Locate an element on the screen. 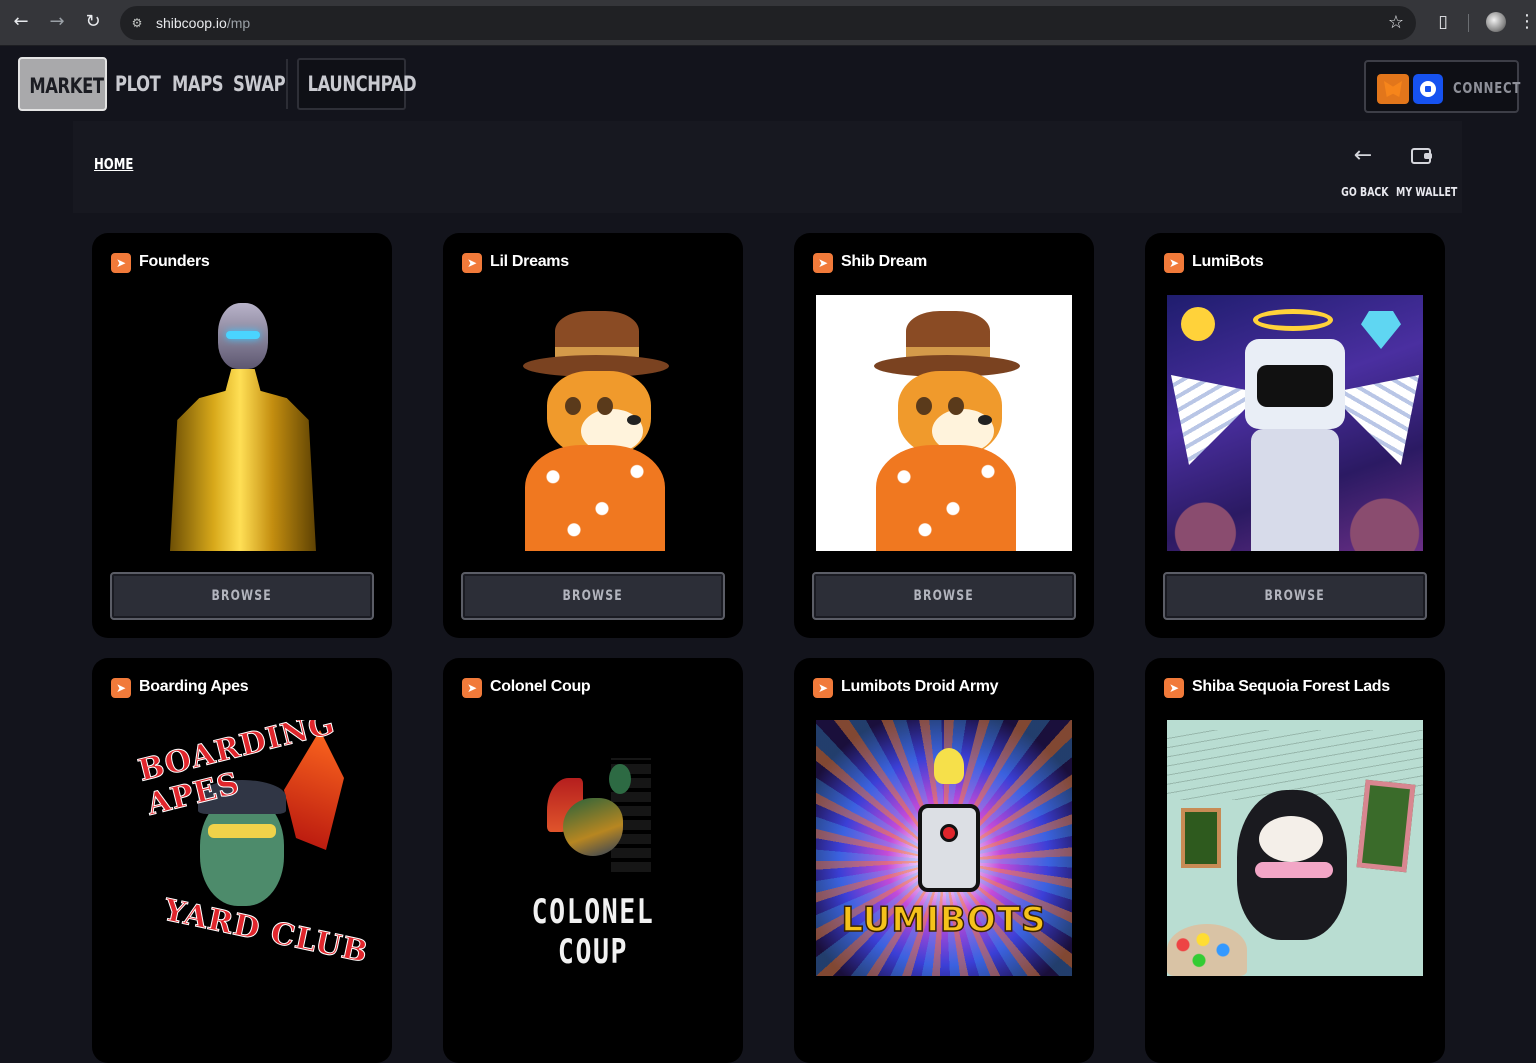  lightbulb-icon is located at coordinates (949, 766).